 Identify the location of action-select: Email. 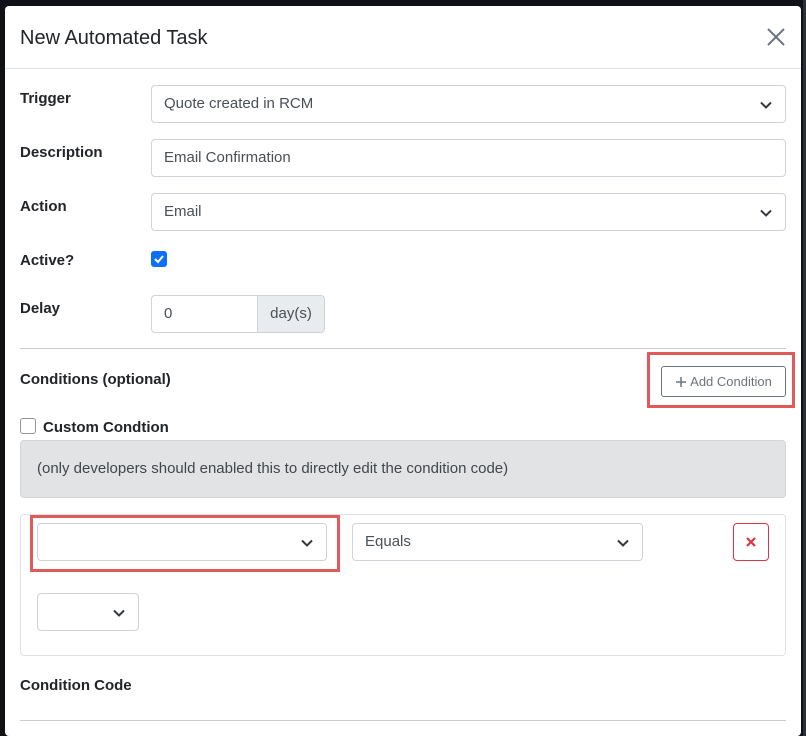
(468, 212).